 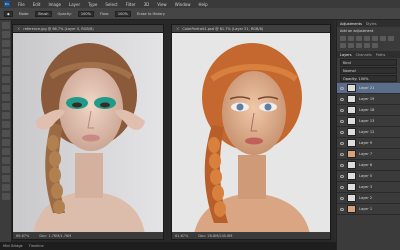 What do you see at coordinates (147, 4) in the screenshot?
I see `menu-3d: 3D` at bounding box center [147, 4].